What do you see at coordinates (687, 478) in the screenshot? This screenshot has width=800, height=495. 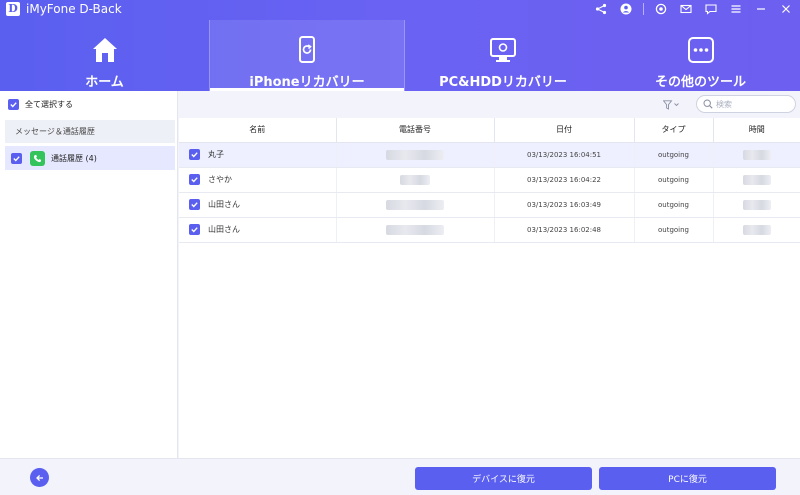 I see `restore-to-pc-button: PCに復元` at bounding box center [687, 478].